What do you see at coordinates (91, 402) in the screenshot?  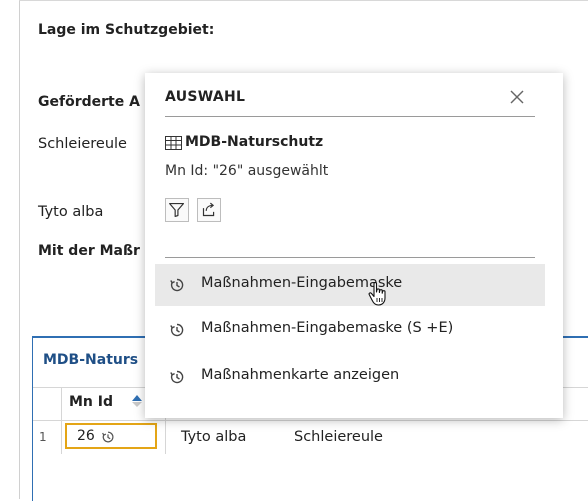 I see `column-header-mn-id: Mn Id` at bounding box center [91, 402].